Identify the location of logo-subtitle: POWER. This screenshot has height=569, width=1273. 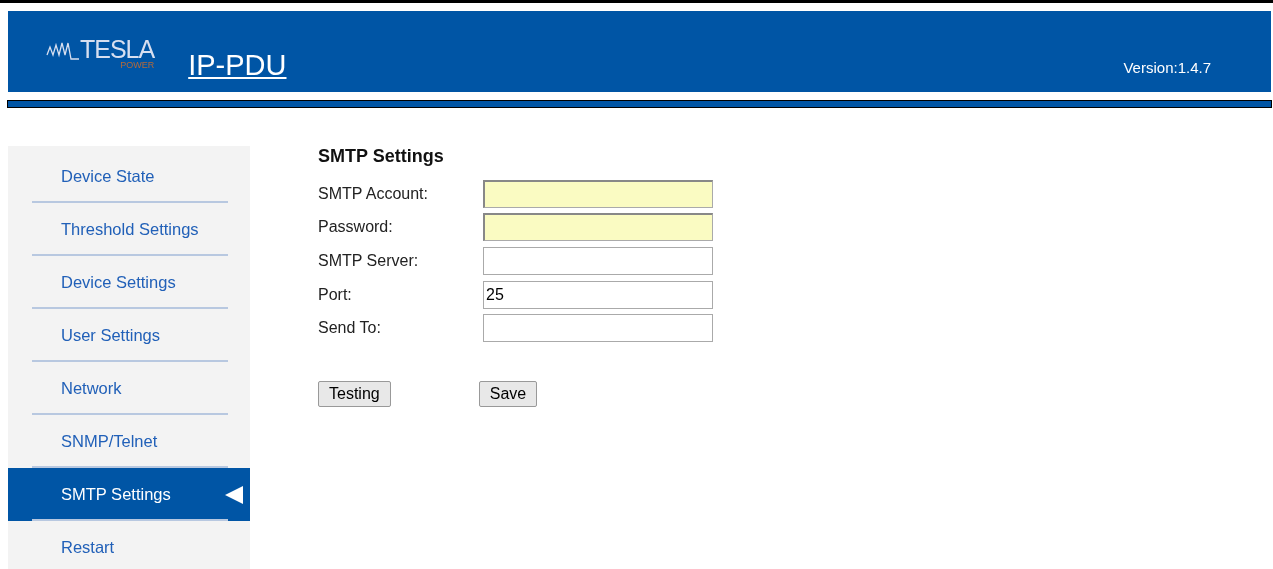
(137, 65).